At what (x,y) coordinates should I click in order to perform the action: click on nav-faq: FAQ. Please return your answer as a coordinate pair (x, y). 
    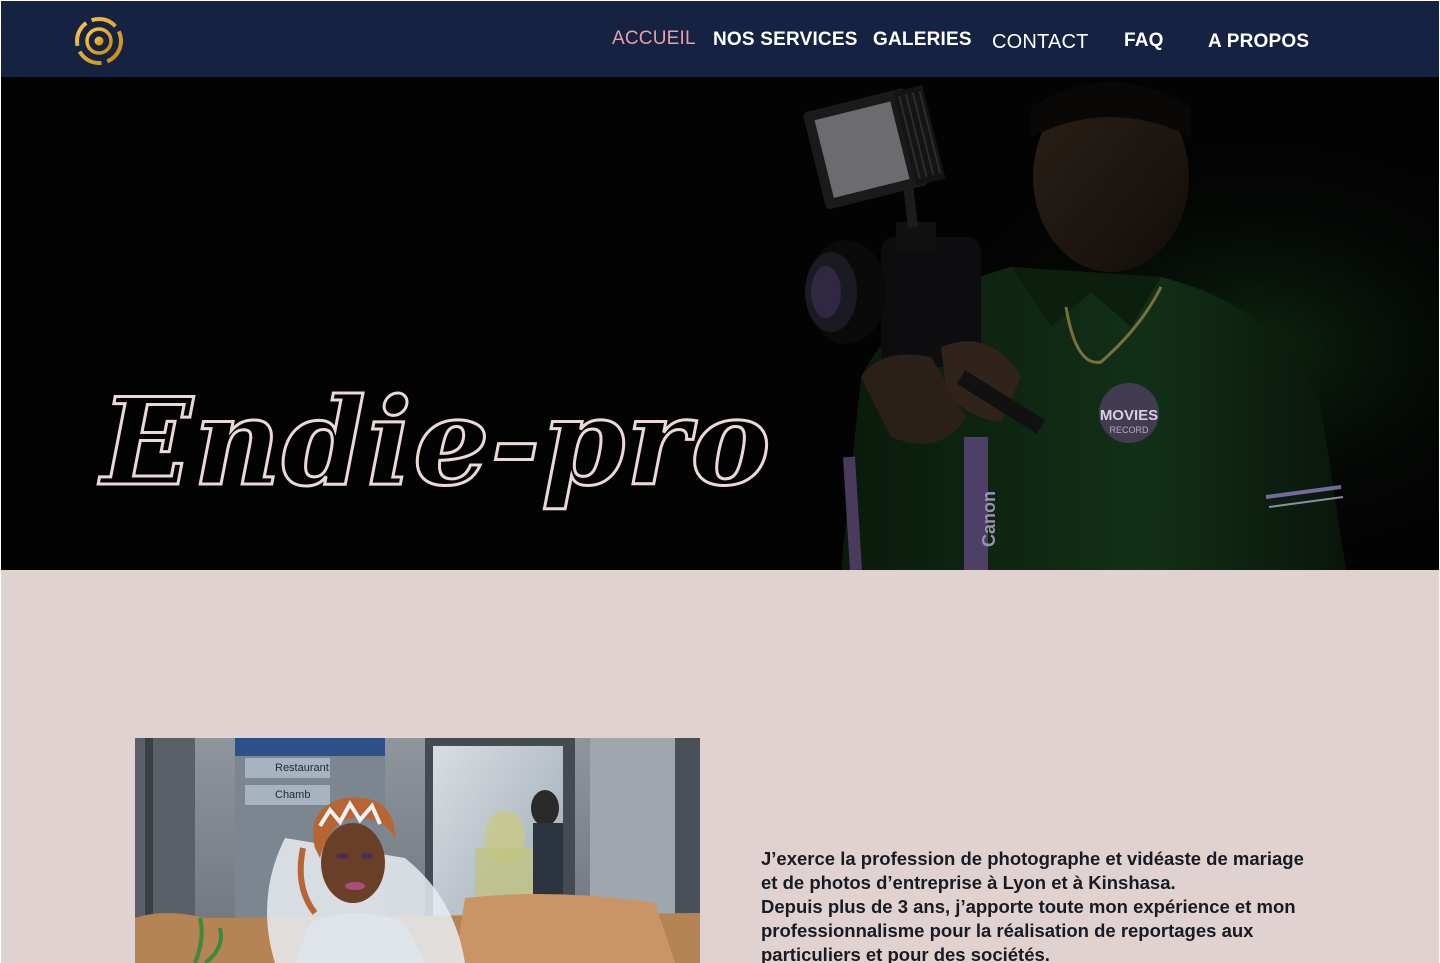
    Looking at the image, I should click on (1144, 41).